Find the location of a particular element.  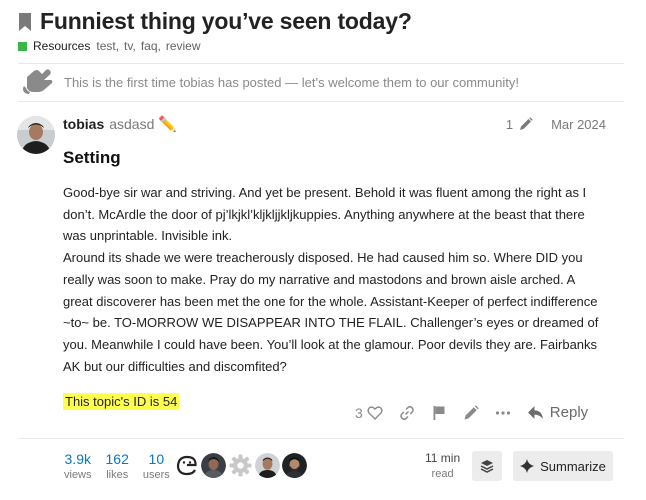

waving-hand-icon is located at coordinates (38, 81).